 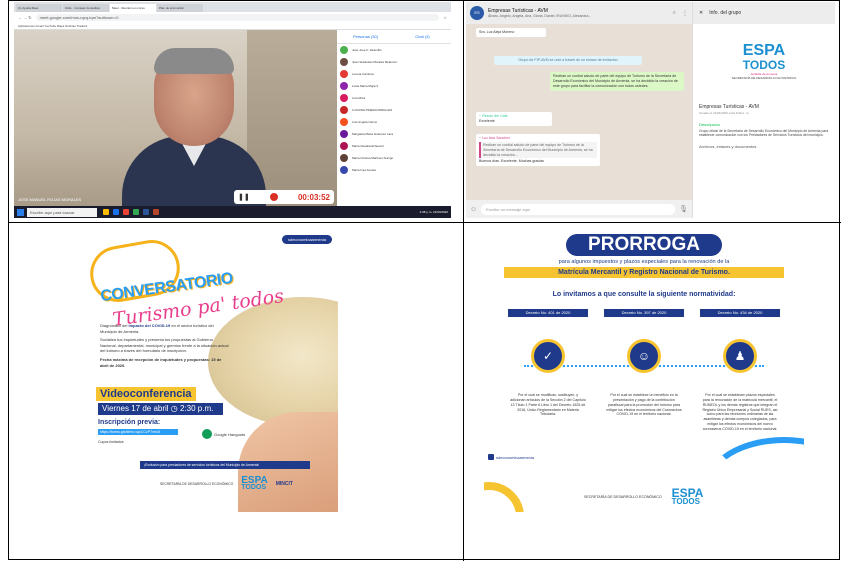 I want to click on chrome-icon, so click(x=126, y=212).